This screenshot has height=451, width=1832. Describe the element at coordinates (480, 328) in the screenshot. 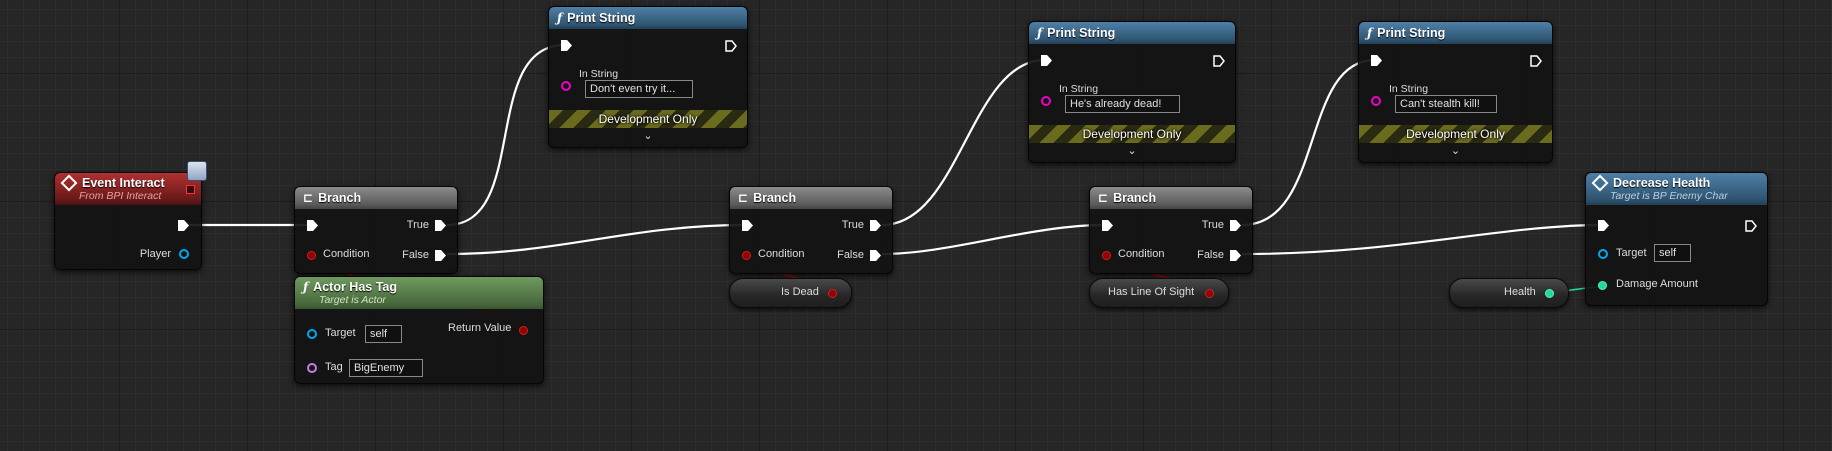

I see `return-value-label: Return Value` at that location.